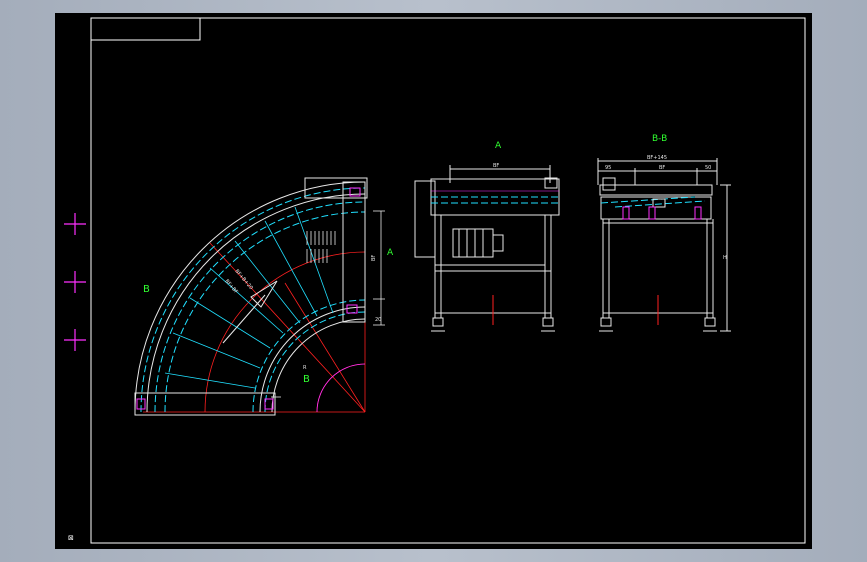  Describe the element at coordinates (145, 29) in the screenshot. I see `title-block` at that location.